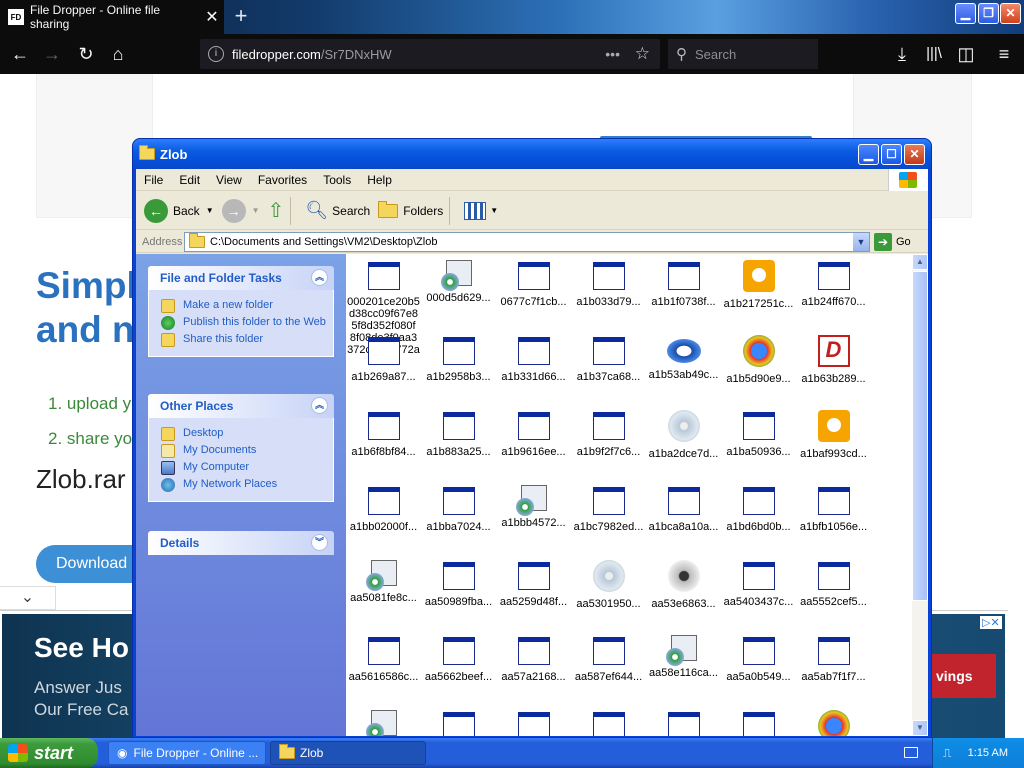 The width and height of the screenshot is (1024, 768). What do you see at coordinates (914, 154) in the screenshot?
I see `close-button: ✕` at bounding box center [914, 154].